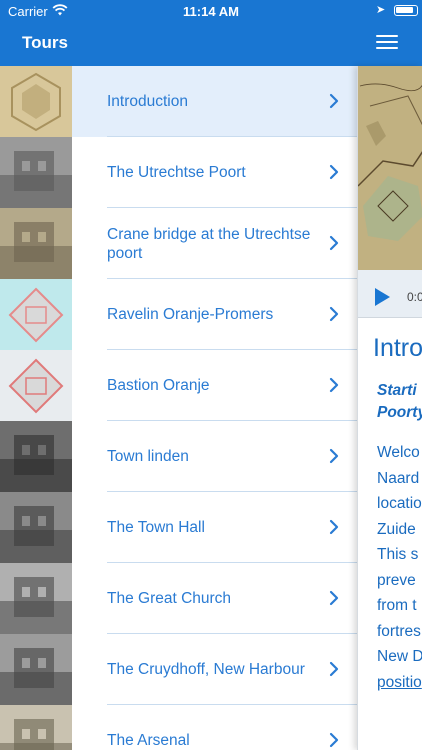 Image resolution: width=422 pixels, height=750 pixels. I want to click on tour-list-item-label: Bastion Oranje, so click(158, 385).